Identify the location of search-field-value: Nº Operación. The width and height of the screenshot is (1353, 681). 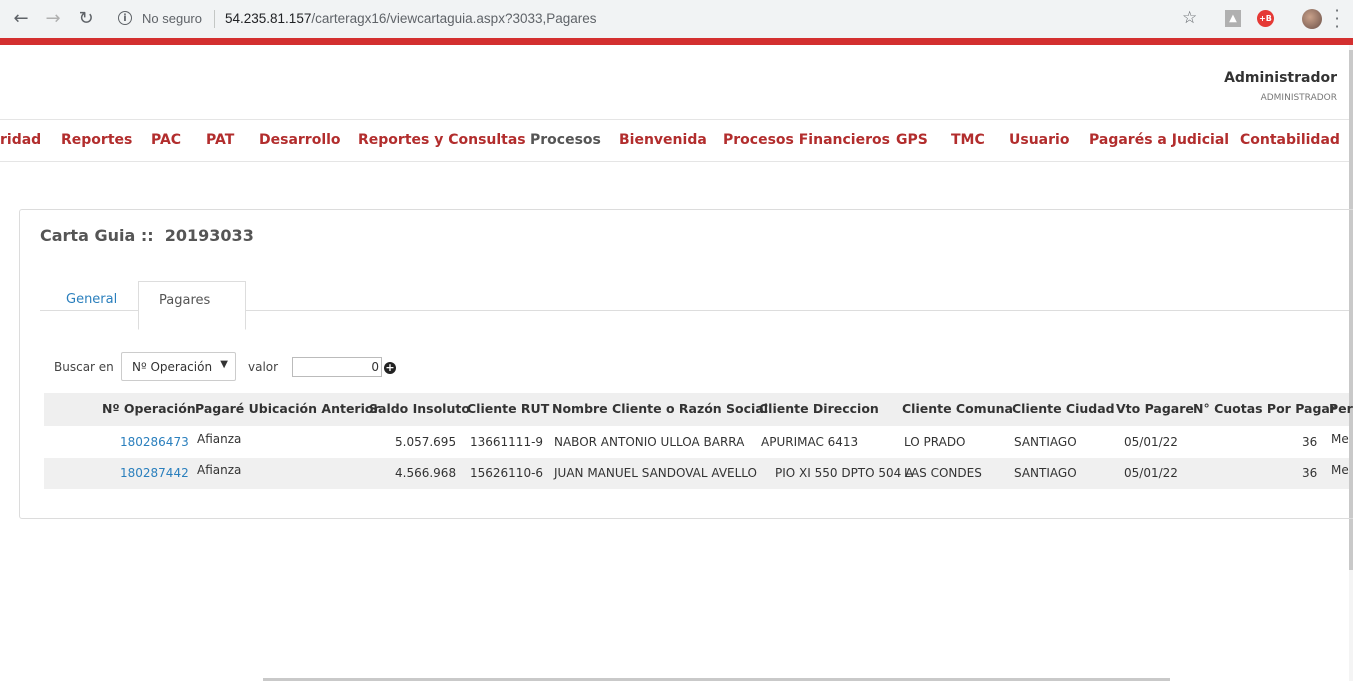
(172, 367).